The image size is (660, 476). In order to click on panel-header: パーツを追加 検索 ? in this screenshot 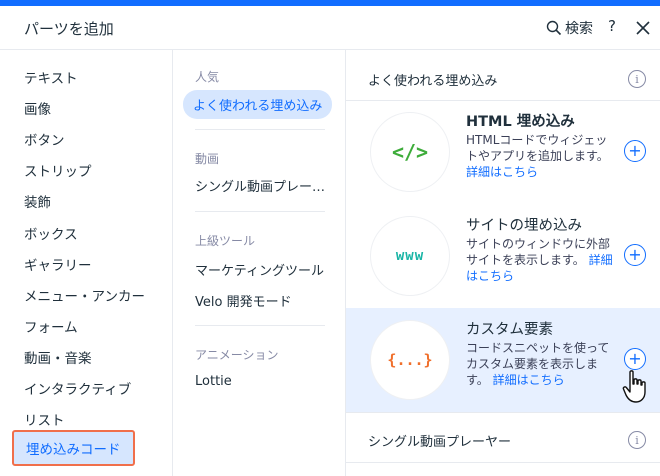, I will do `click(330, 28)`.